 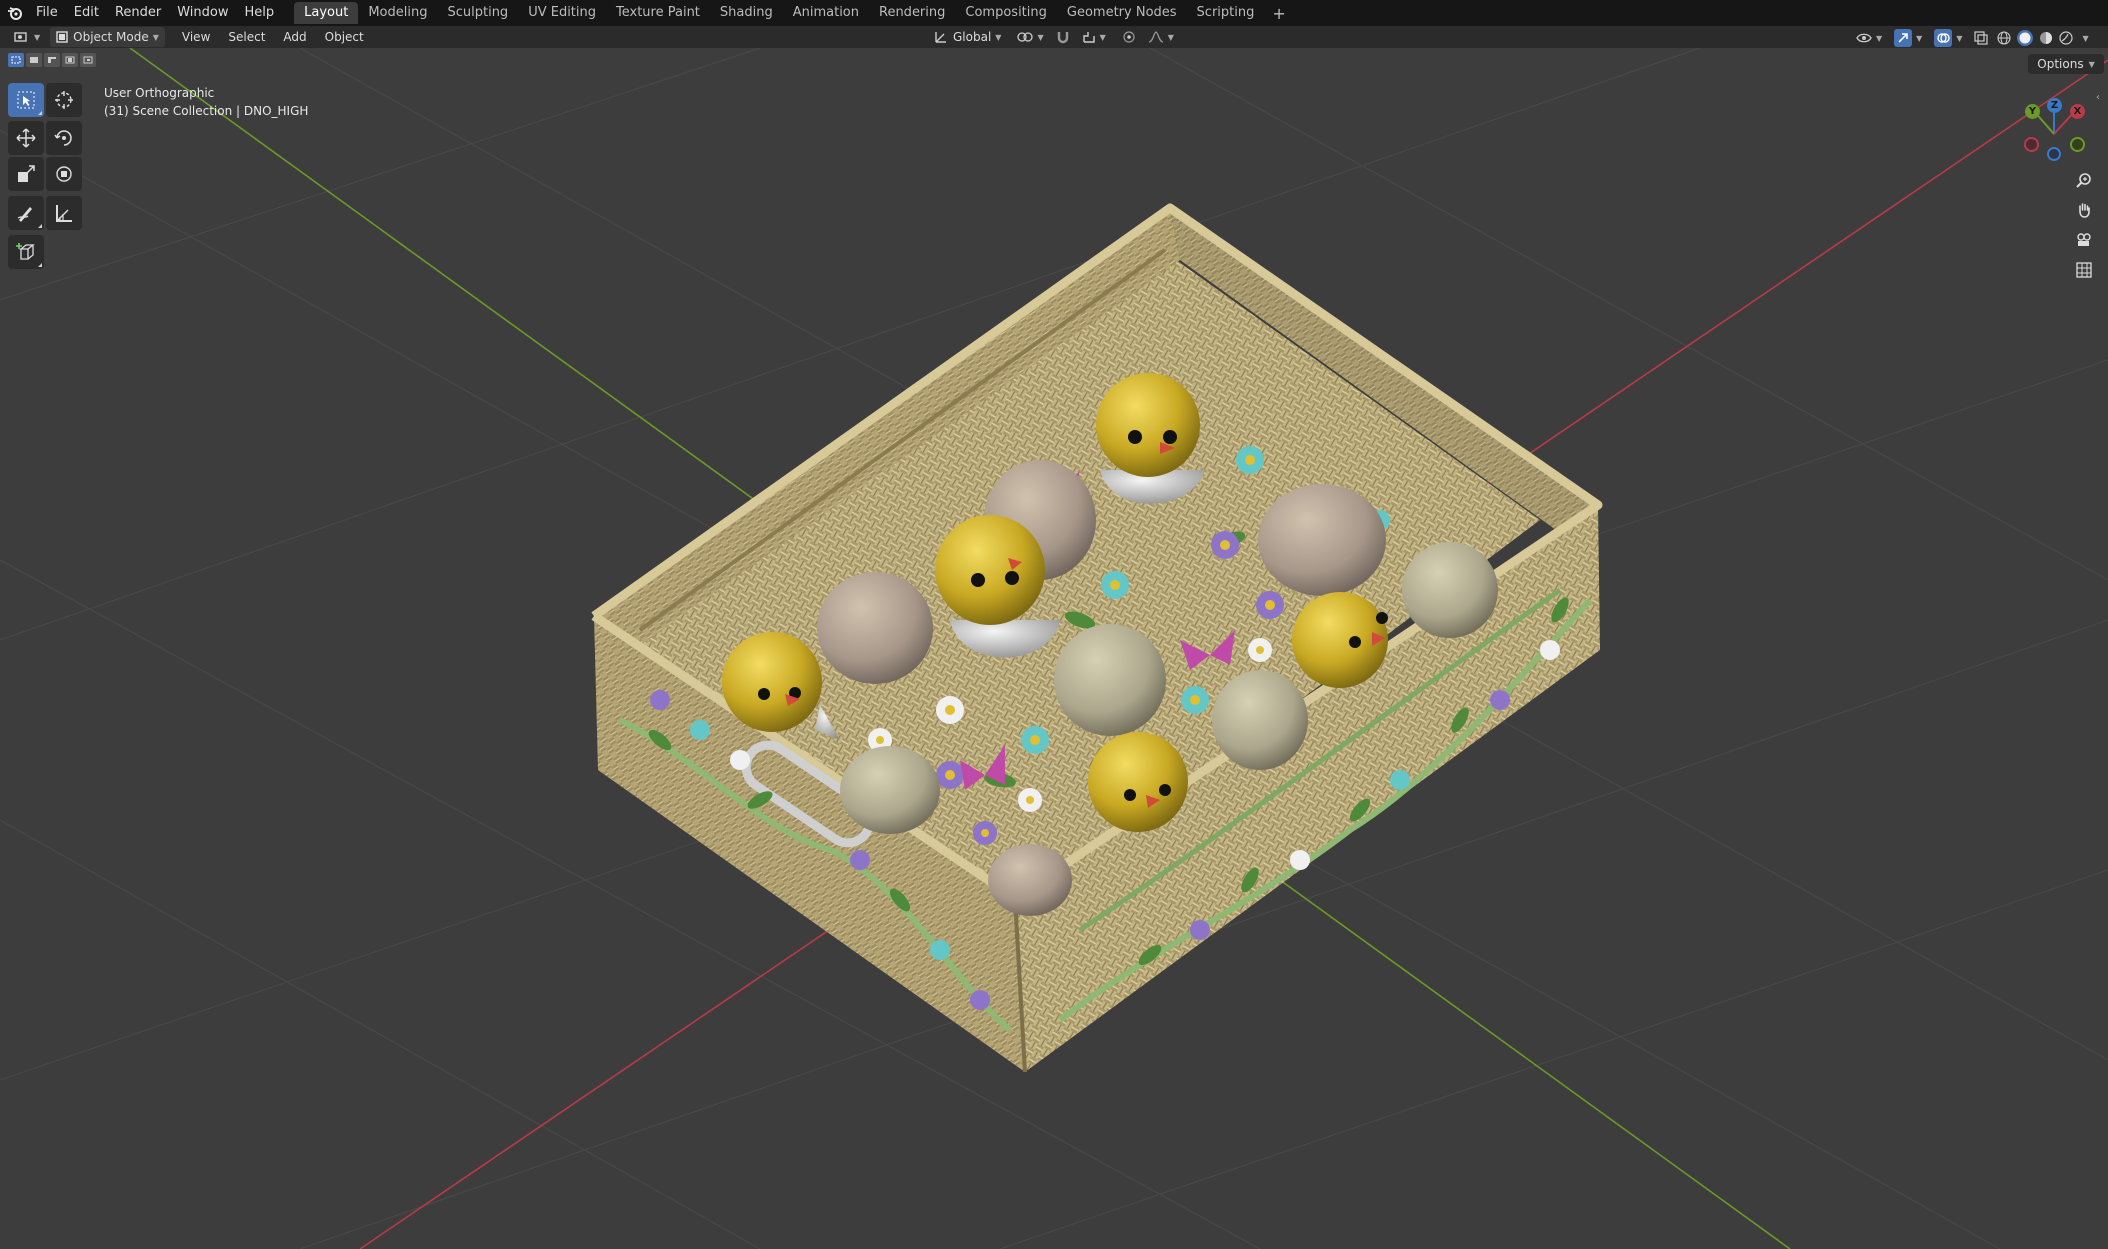 What do you see at coordinates (26, 213) in the screenshot?
I see `annotate-tool` at bounding box center [26, 213].